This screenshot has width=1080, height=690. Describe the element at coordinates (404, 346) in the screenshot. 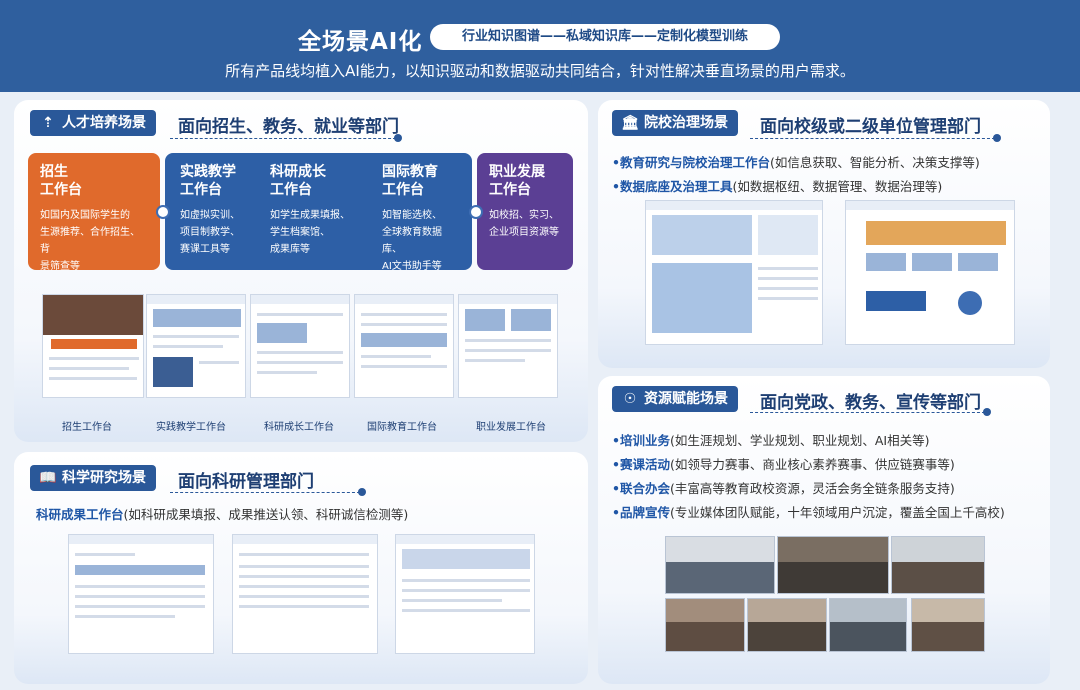

I see `international-screenshot` at that location.